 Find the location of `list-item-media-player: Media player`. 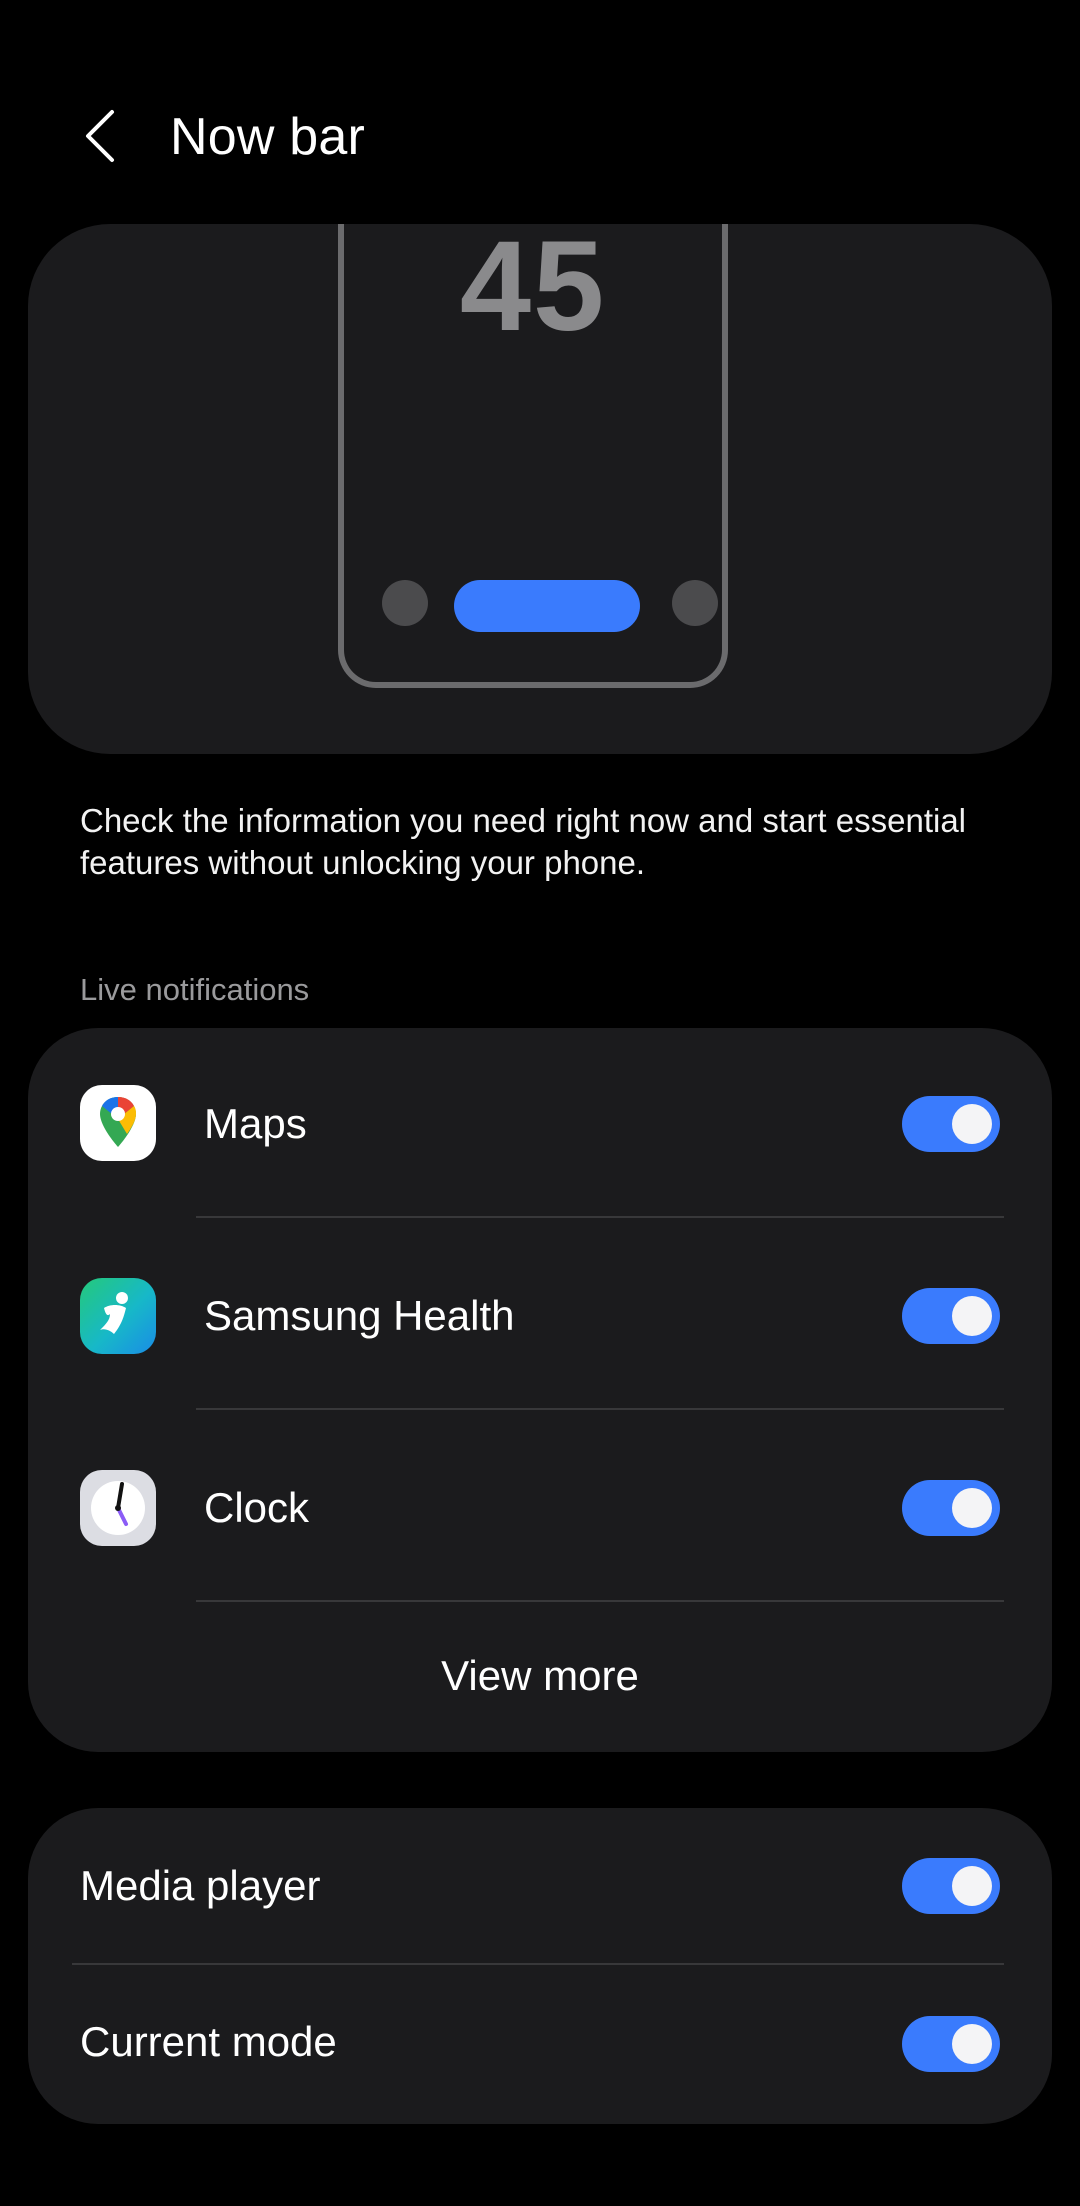

list-item-media-player: Media player is located at coordinates (540, 1886).